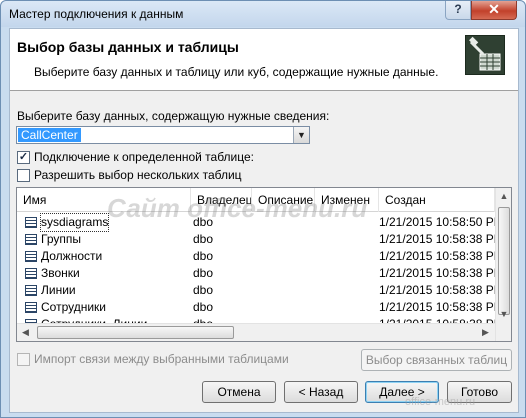 This screenshot has width=526, height=418. I want to click on multi-select-checkbox, so click(23, 175).